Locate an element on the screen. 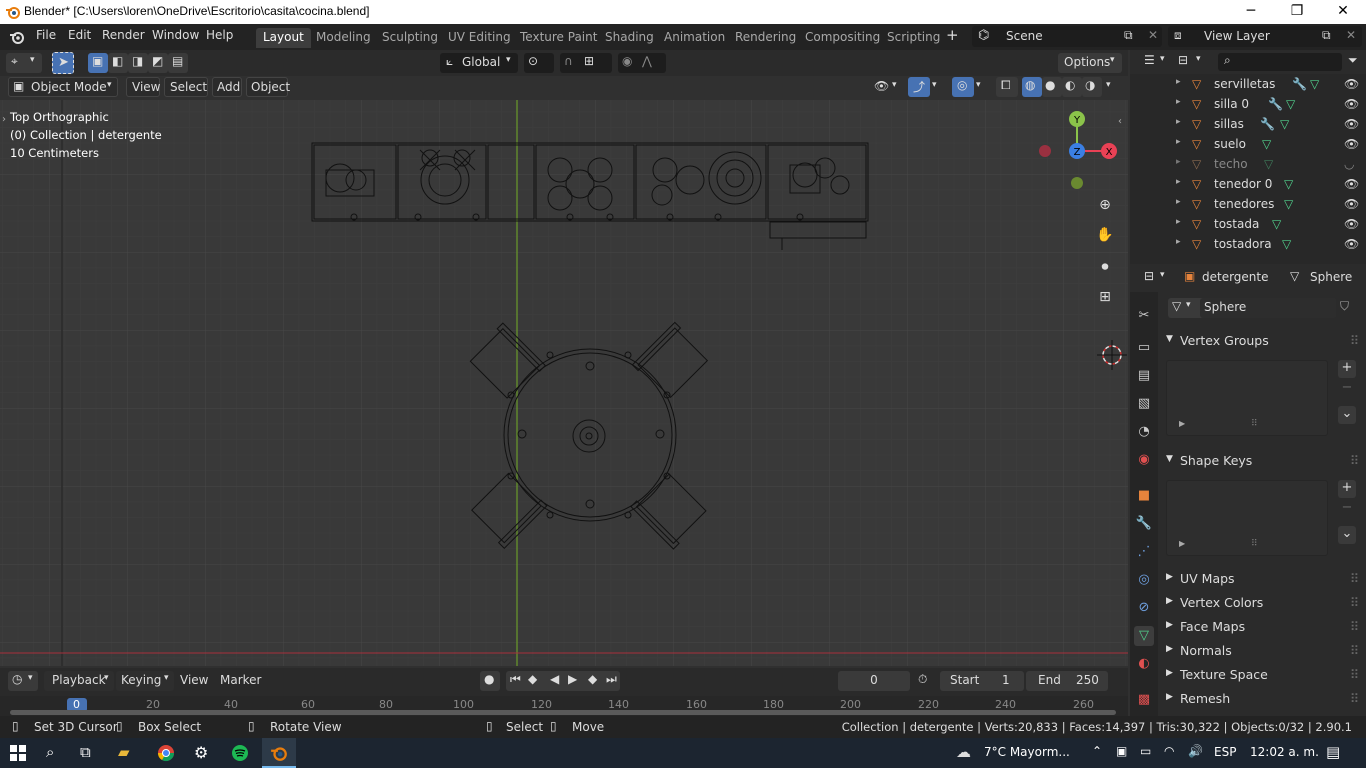  wireframe-shading-button: ◍ is located at coordinates (1032, 87).